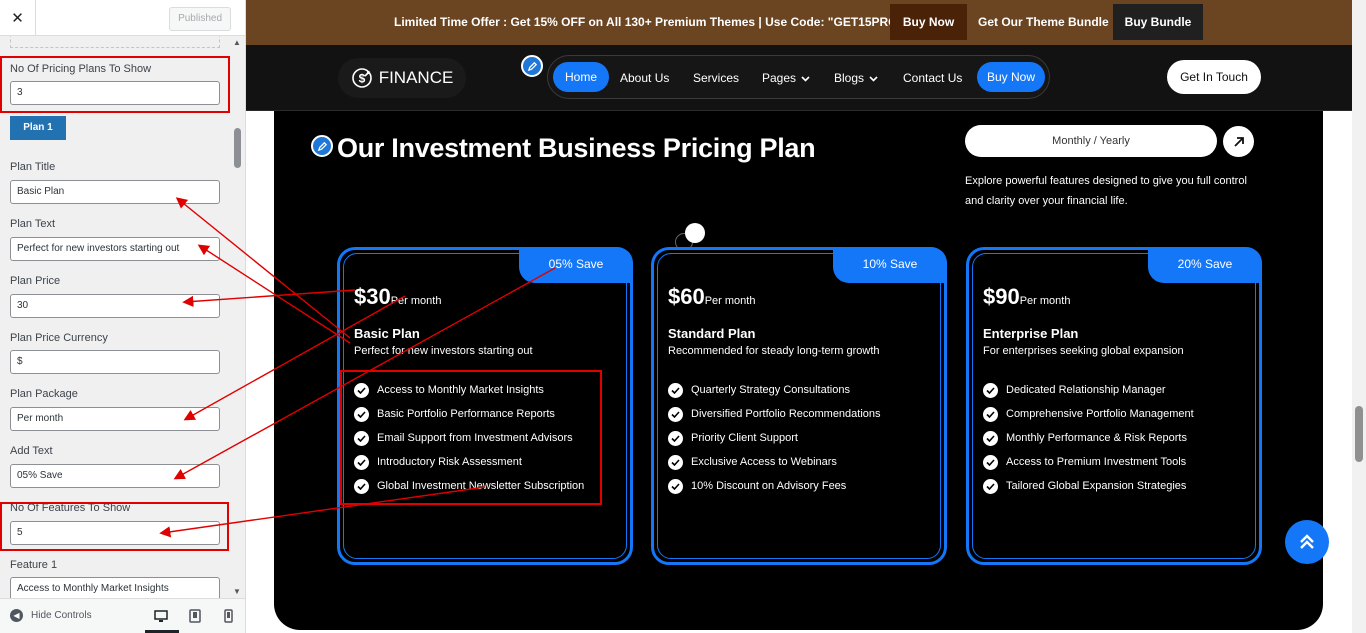 The height and width of the screenshot is (633, 1366). I want to click on nav-blogs: Blogs, so click(856, 78).